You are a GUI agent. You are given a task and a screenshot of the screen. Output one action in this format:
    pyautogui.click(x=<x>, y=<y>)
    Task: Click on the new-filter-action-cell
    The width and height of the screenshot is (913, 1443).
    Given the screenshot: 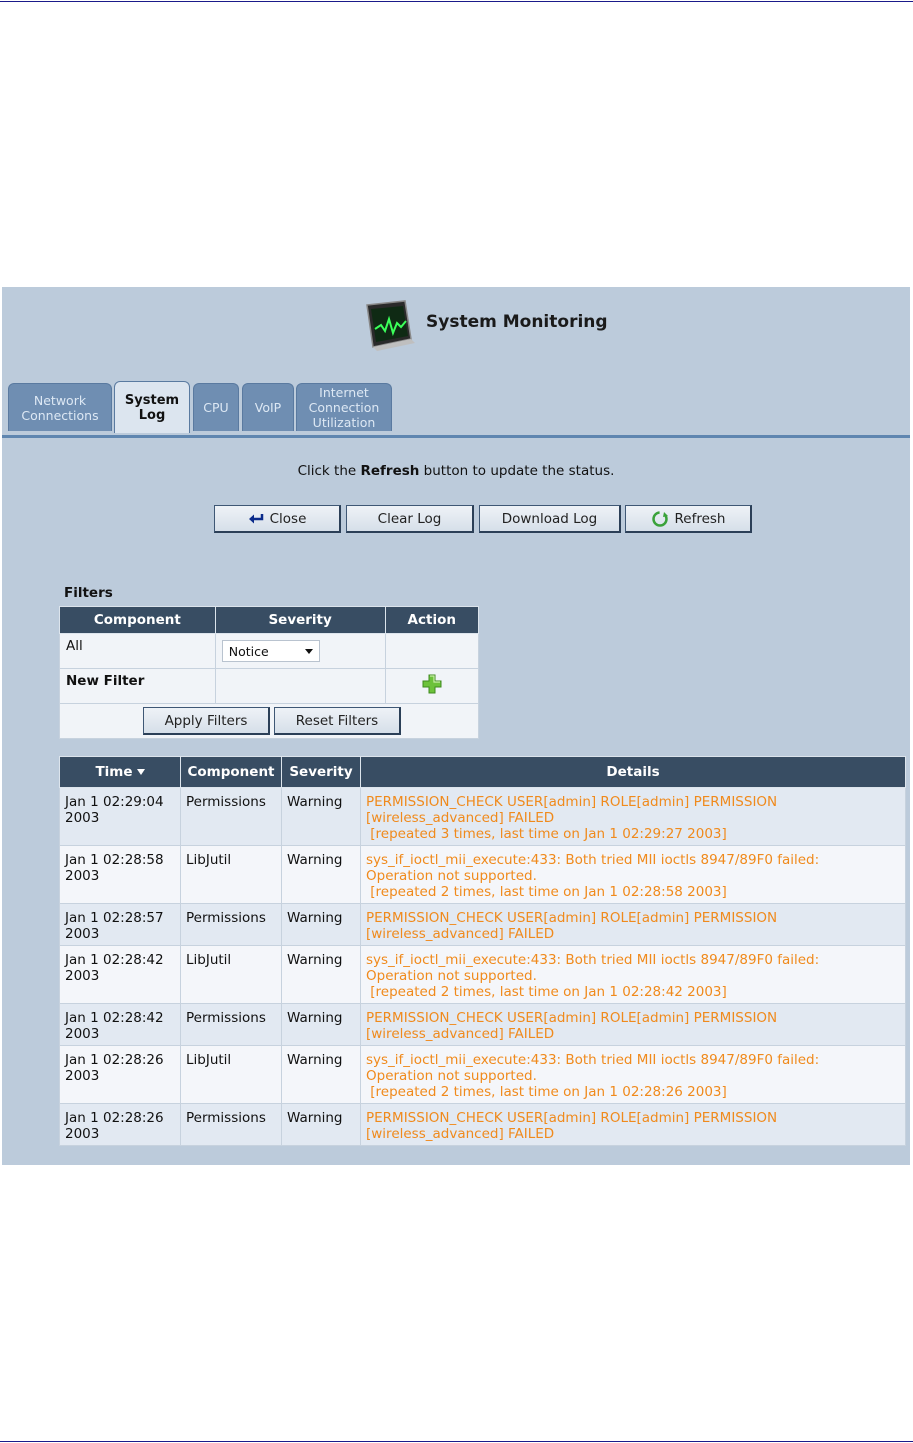 What is the action you would take?
    pyautogui.click(x=432, y=686)
    